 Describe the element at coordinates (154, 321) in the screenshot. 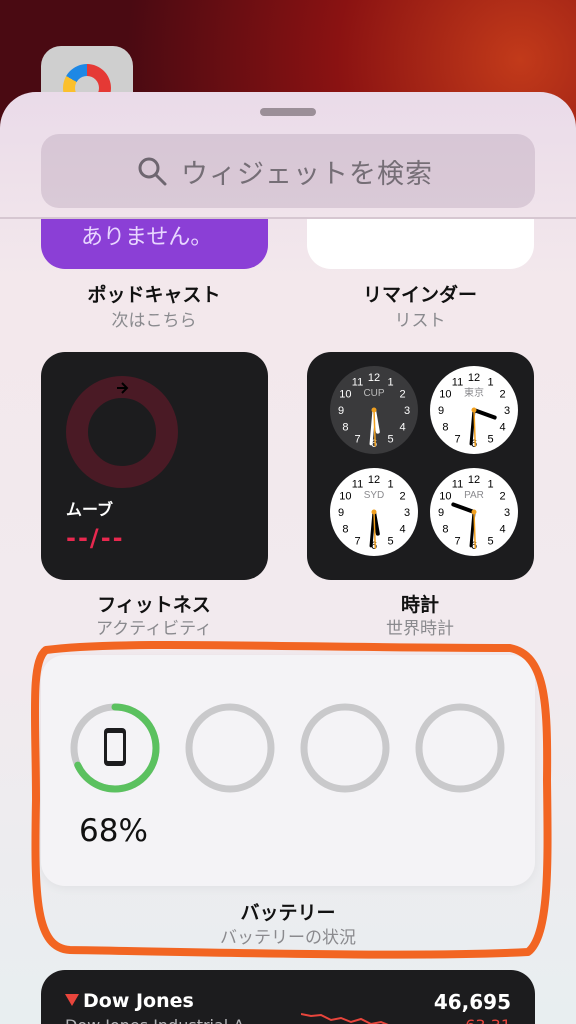

I see `podcast-subtitle: 次はこちら` at that location.